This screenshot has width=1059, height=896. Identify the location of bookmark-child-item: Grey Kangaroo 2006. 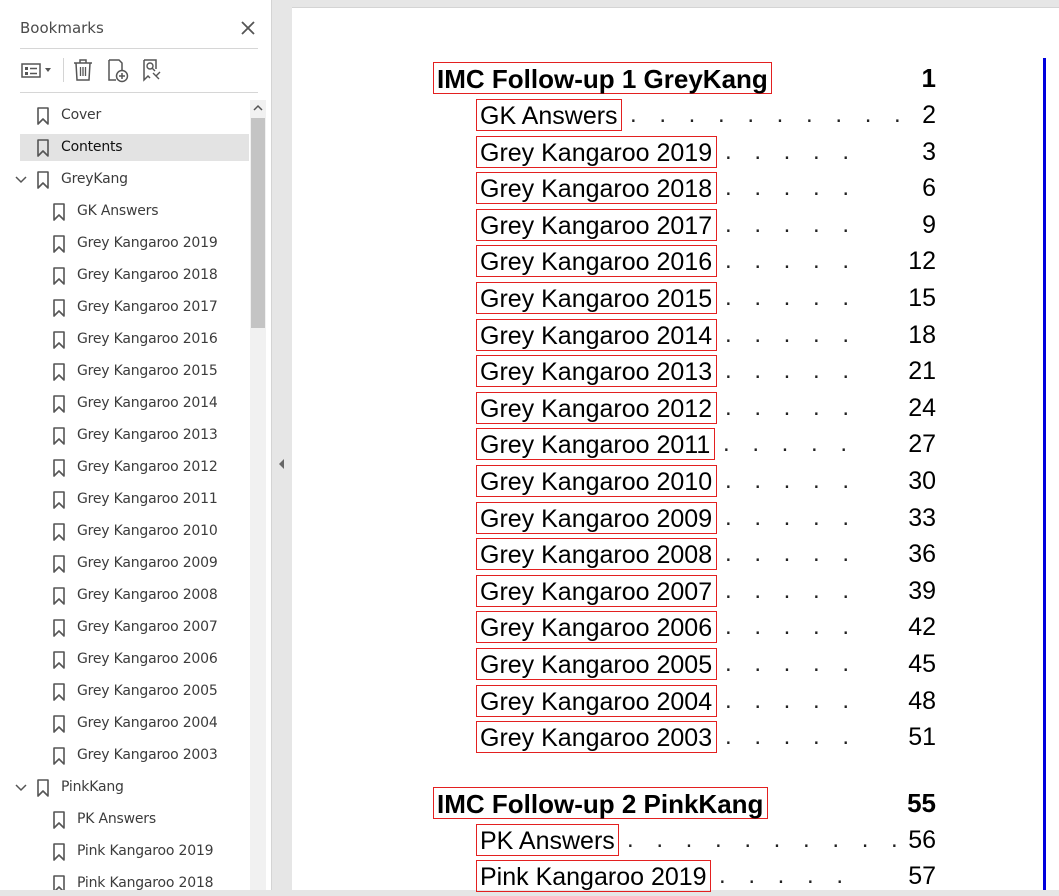
(134, 659).